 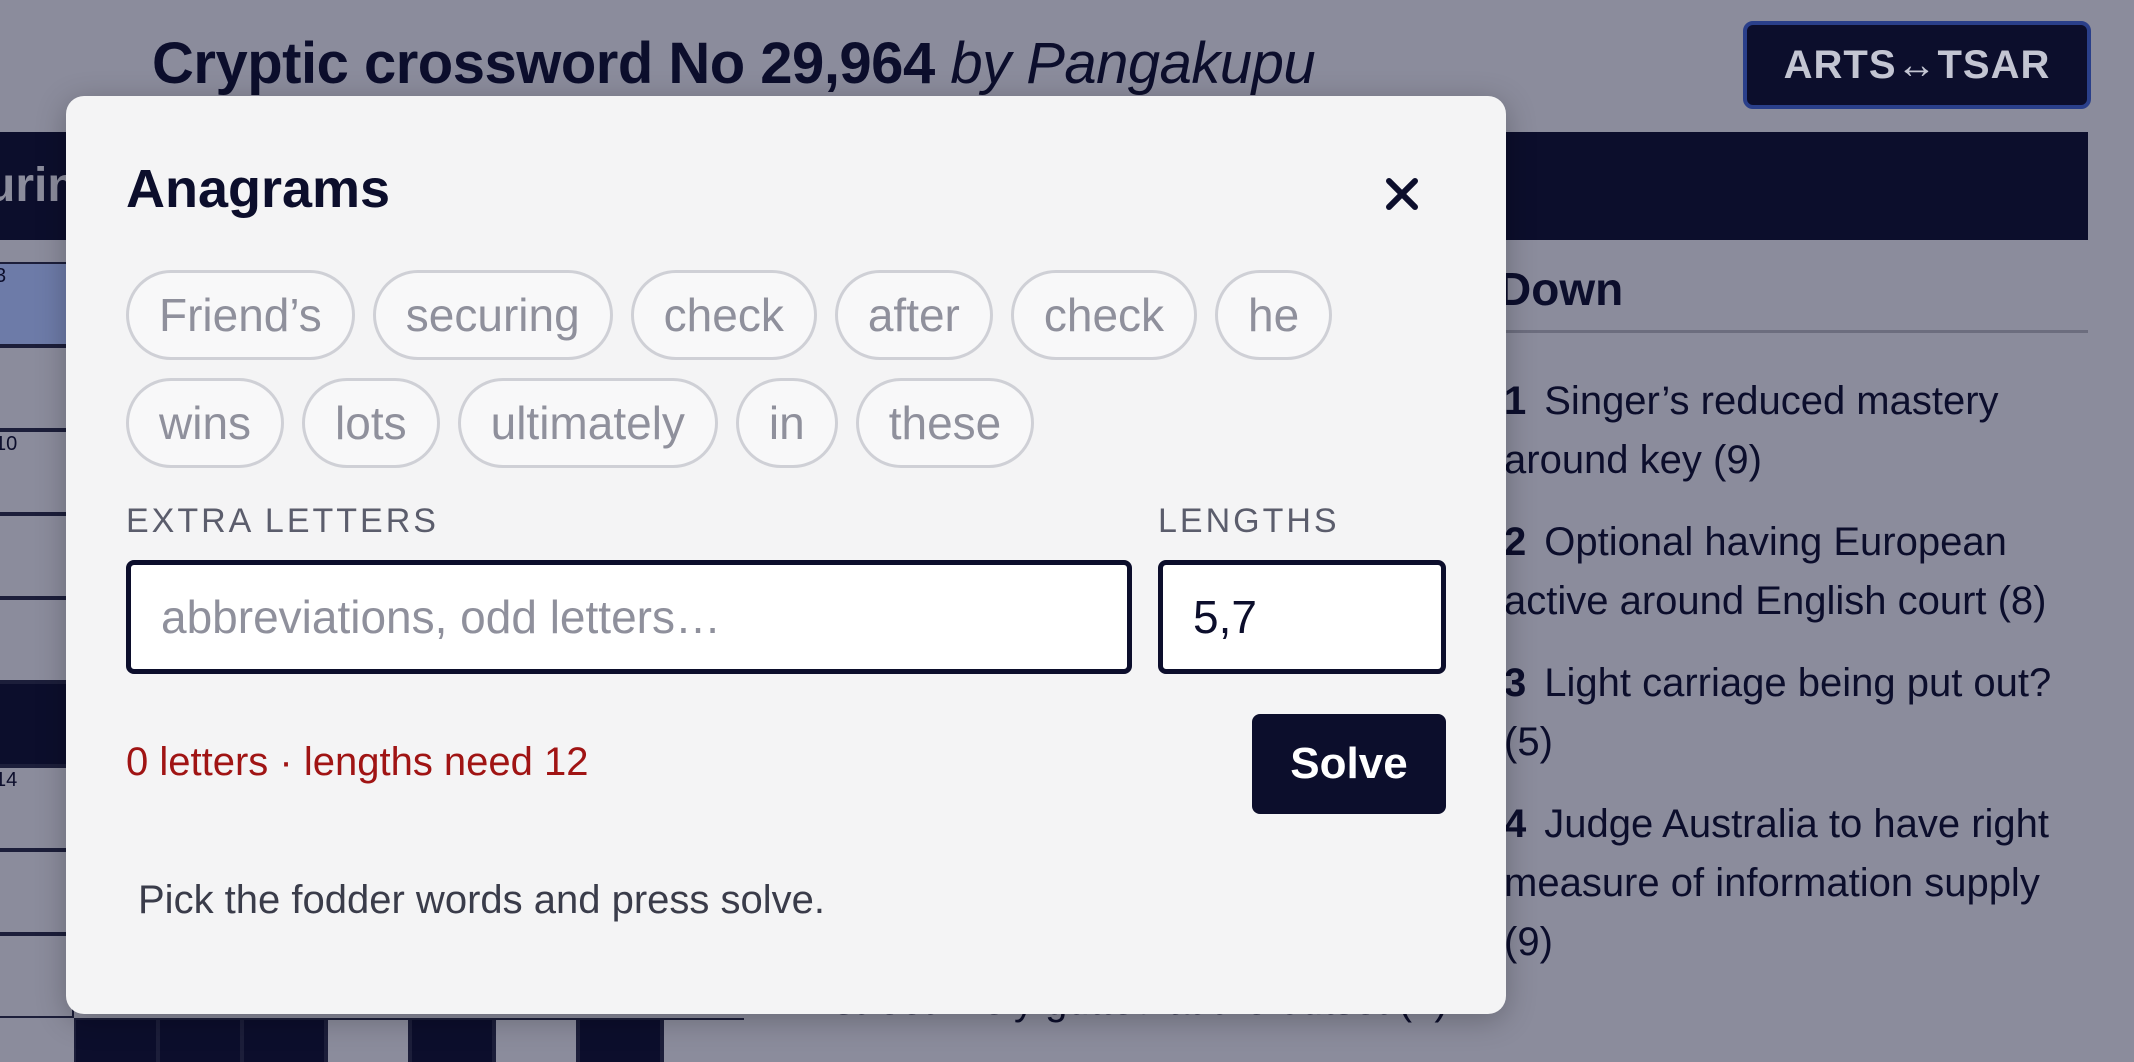 What do you see at coordinates (3, 276) in the screenshot?
I see `grid-cell-number: 3` at bounding box center [3, 276].